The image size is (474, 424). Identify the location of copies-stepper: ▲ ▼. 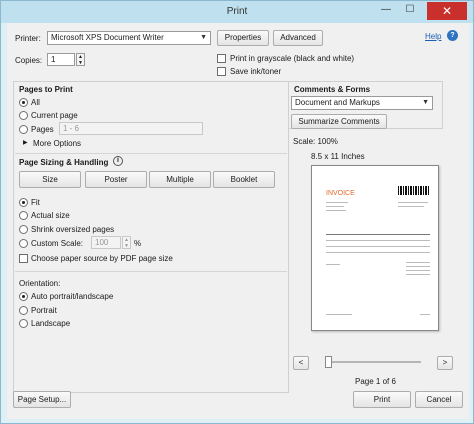
(80, 59).